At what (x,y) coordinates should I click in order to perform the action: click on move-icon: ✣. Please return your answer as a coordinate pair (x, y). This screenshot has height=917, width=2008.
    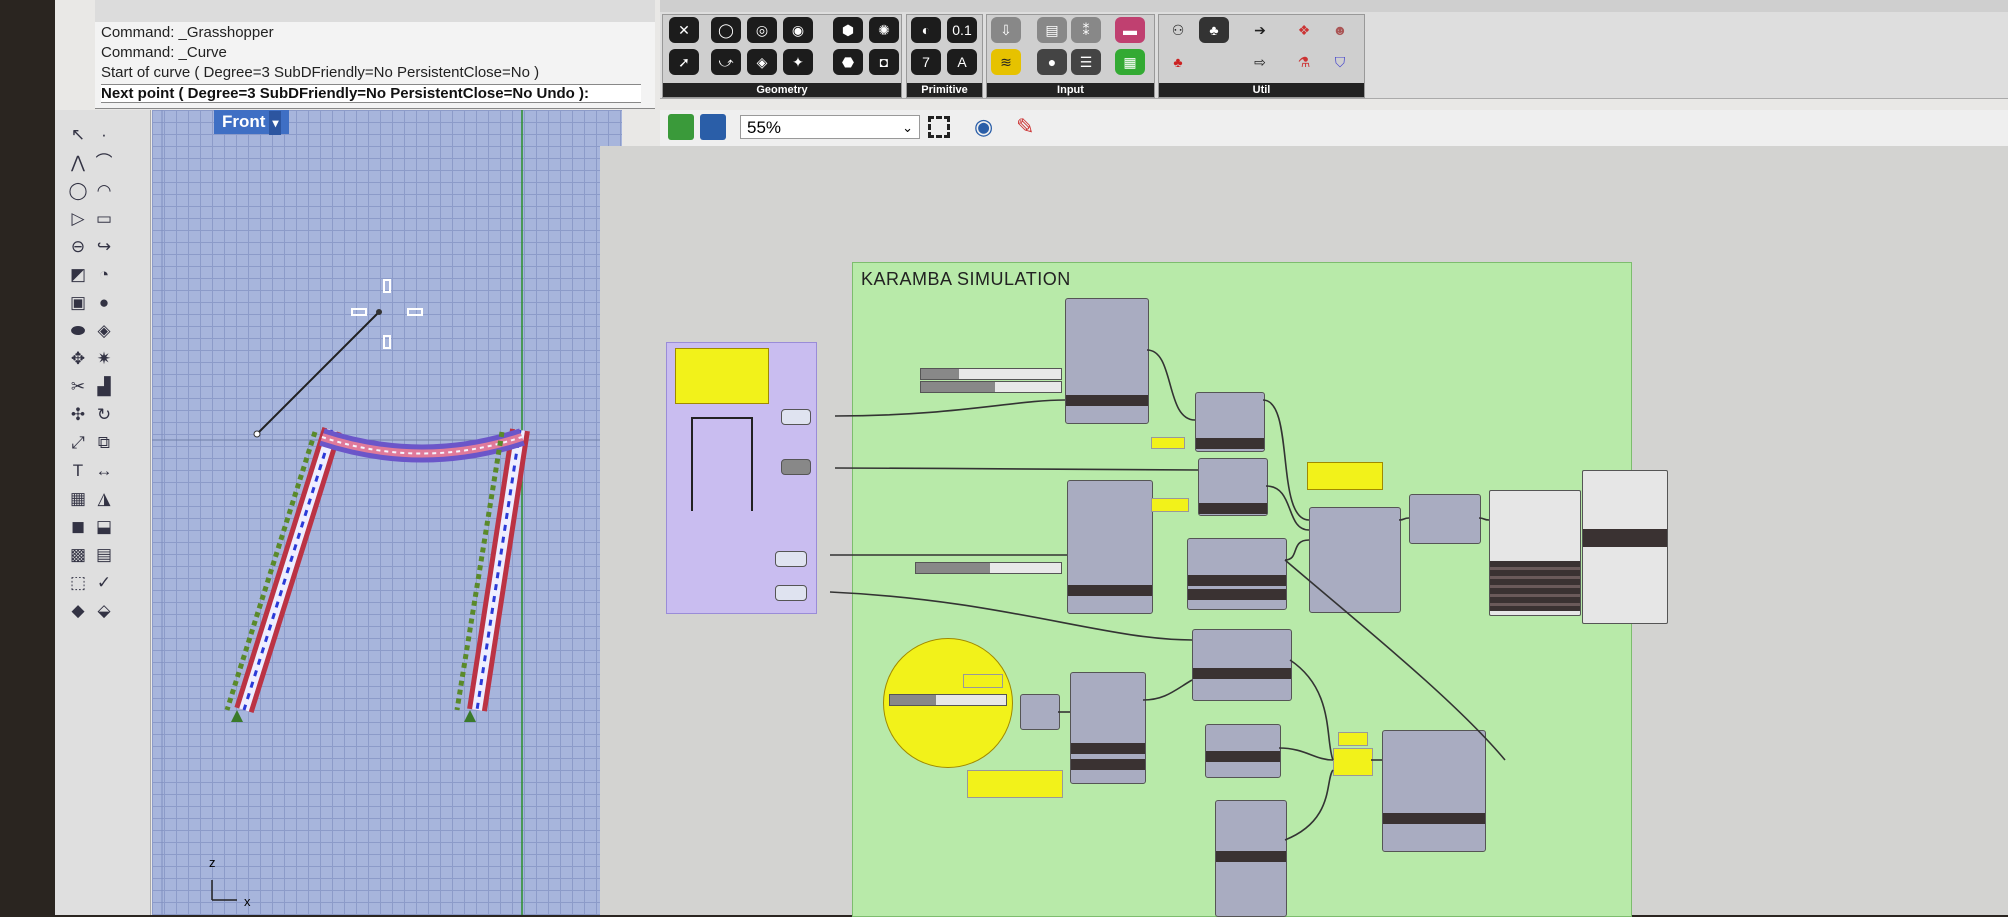
    Looking at the image, I should click on (78, 415).